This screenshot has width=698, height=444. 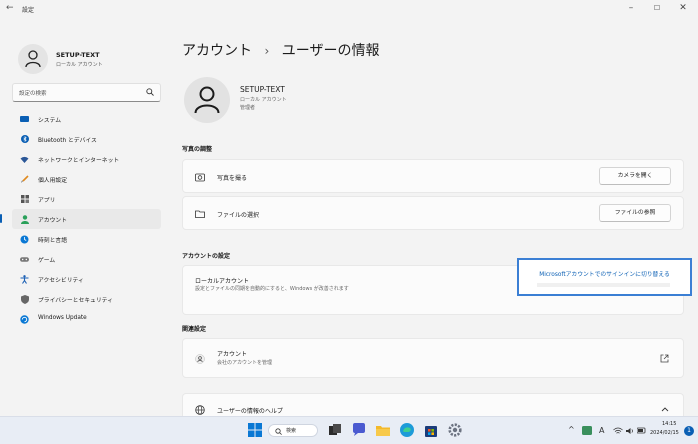 What do you see at coordinates (657, 8) in the screenshot?
I see `maximize-button: ☐` at bounding box center [657, 8].